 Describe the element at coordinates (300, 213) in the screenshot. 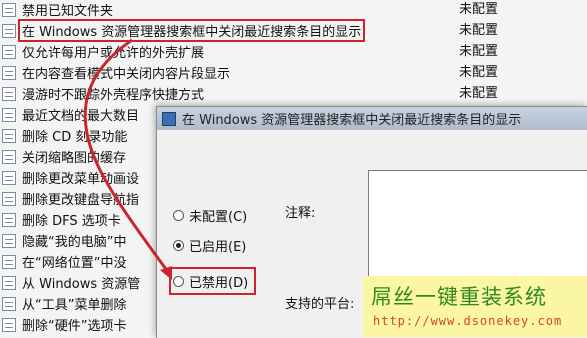

I see `comment-label: 注释:` at that location.